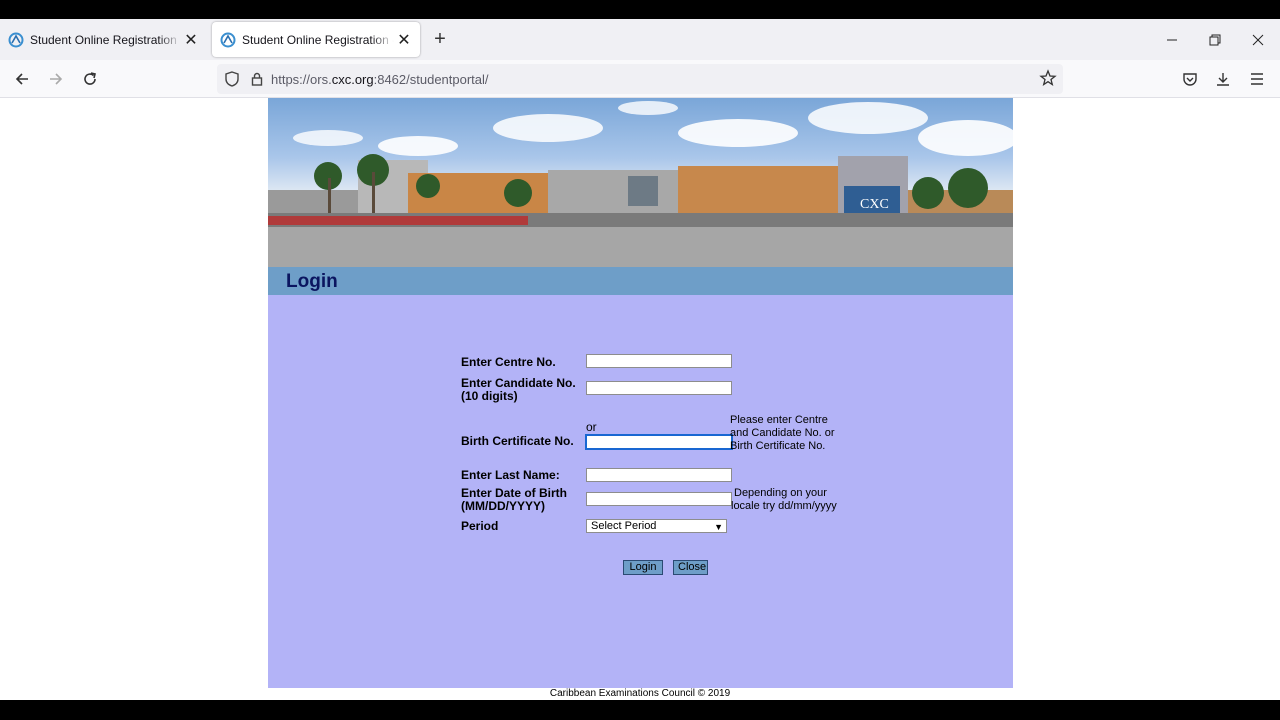 Image resolution: width=1280 pixels, height=720 pixels. I want to click on url-text: https://ors.cxc.org:8462/studentportal/, so click(380, 79).